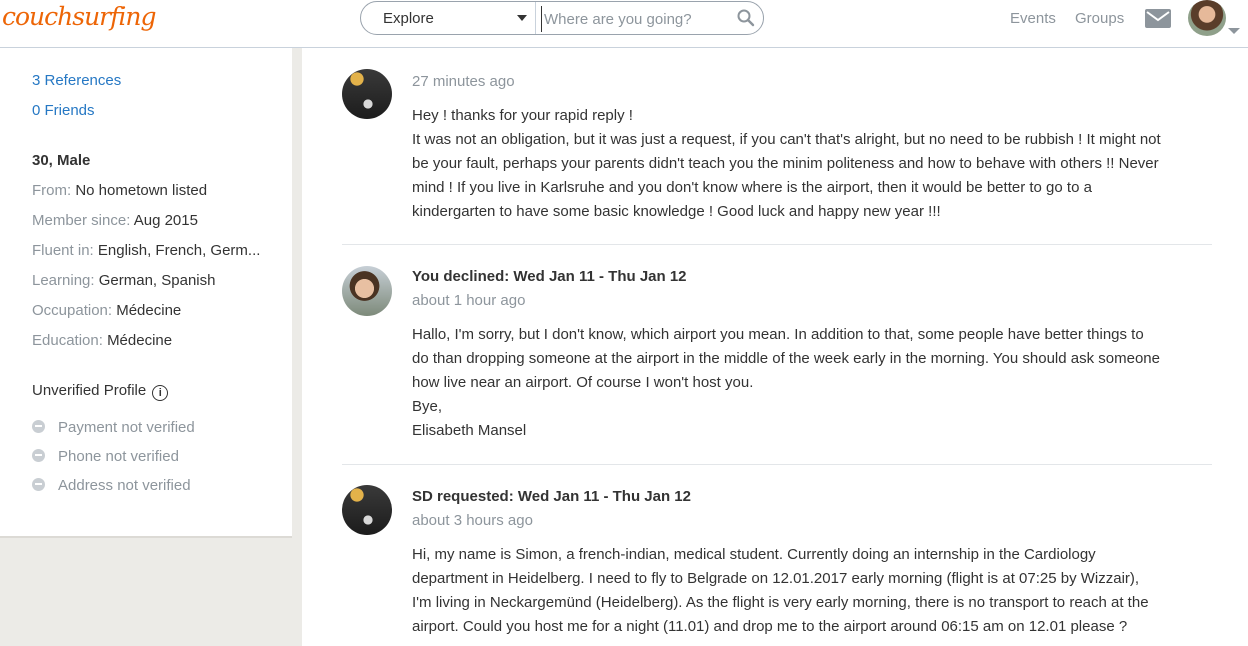 Image resolution: width=1248 pixels, height=646 pixels. Describe the element at coordinates (408, 18) in the screenshot. I see `explore-label: Explore` at that location.